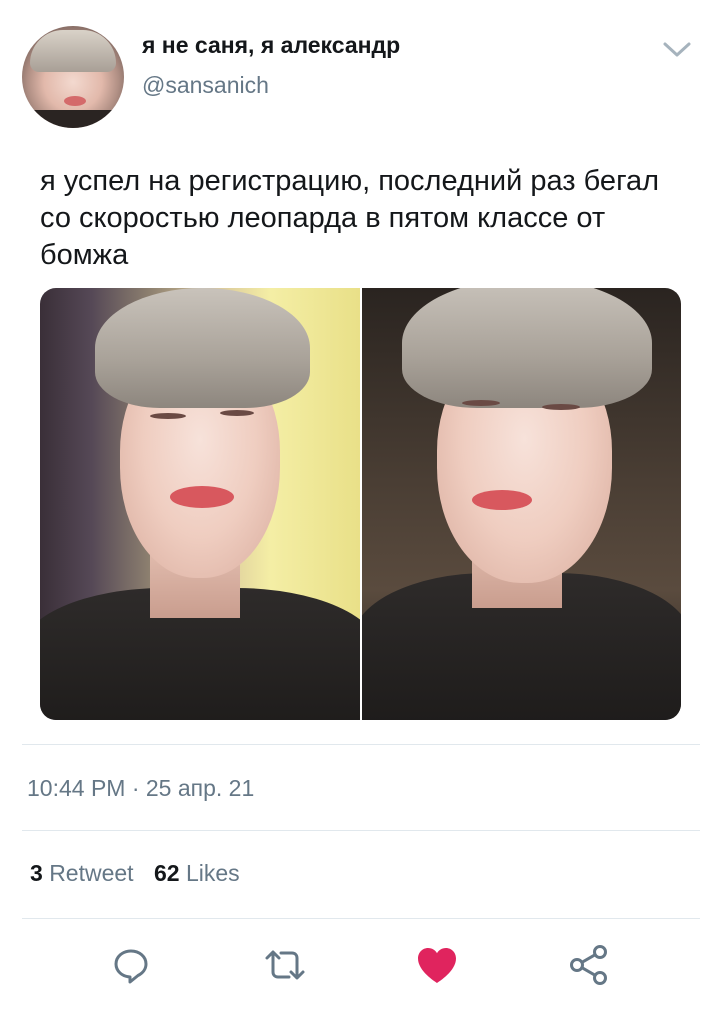 The width and height of the screenshot is (720, 1020). I want to click on retweet-icon, so click(285, 965).